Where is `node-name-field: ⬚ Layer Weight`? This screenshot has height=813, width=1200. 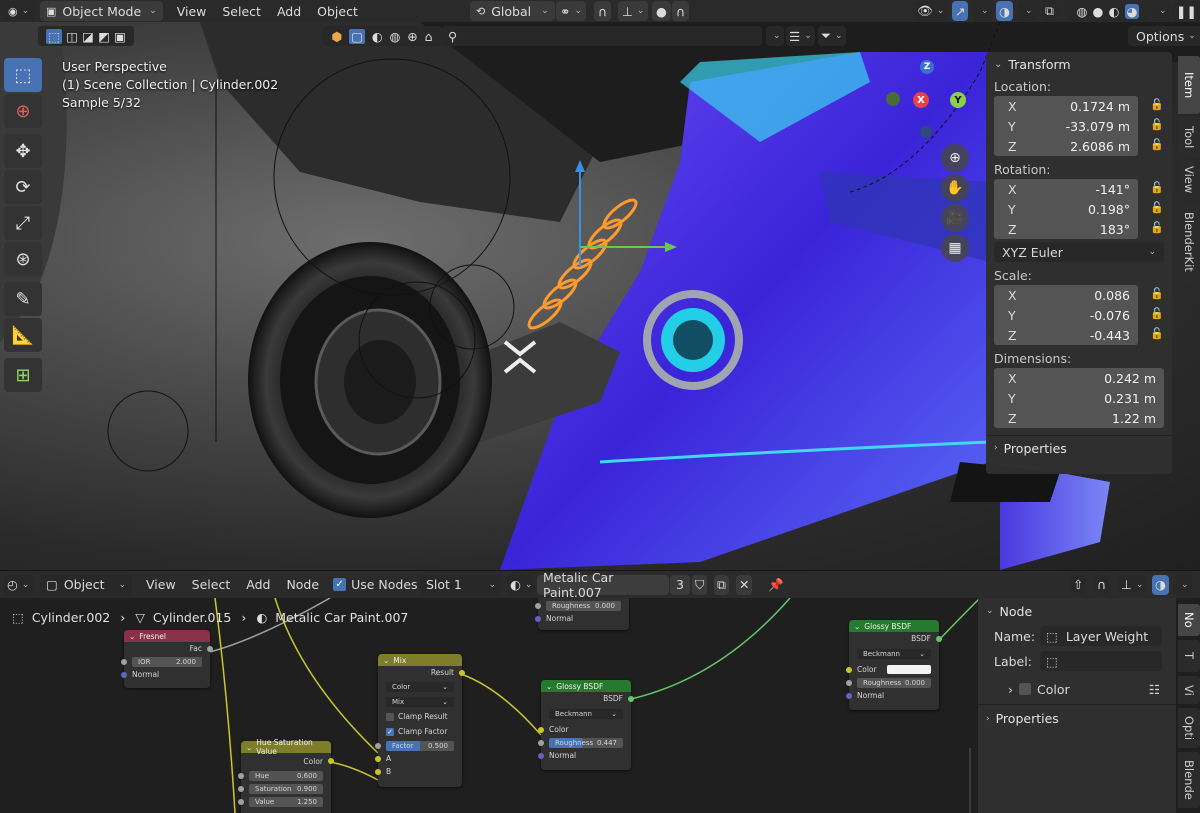 node-name-field: ⬚ Layer Weight is located at coordinates (1101, 636).